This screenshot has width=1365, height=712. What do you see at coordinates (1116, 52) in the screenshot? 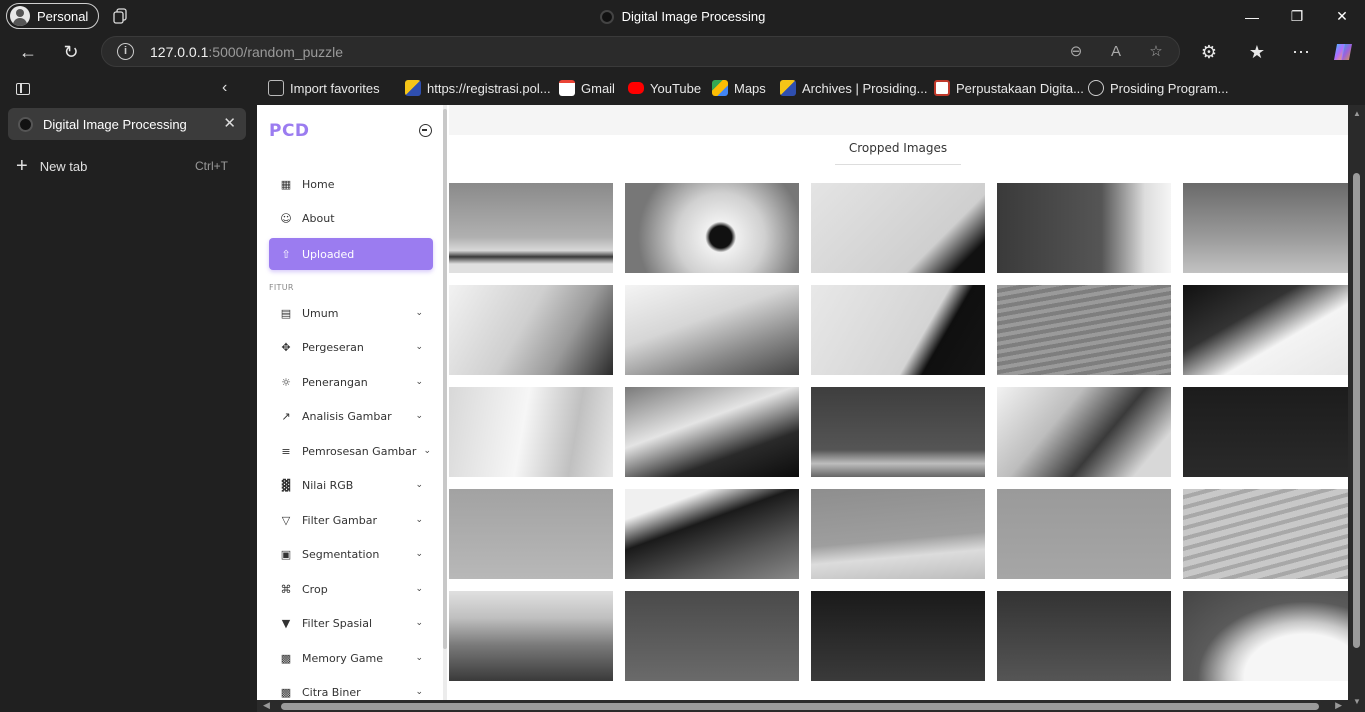
I see `read-aloud-icon: A` at bounding box center [1116, 52].